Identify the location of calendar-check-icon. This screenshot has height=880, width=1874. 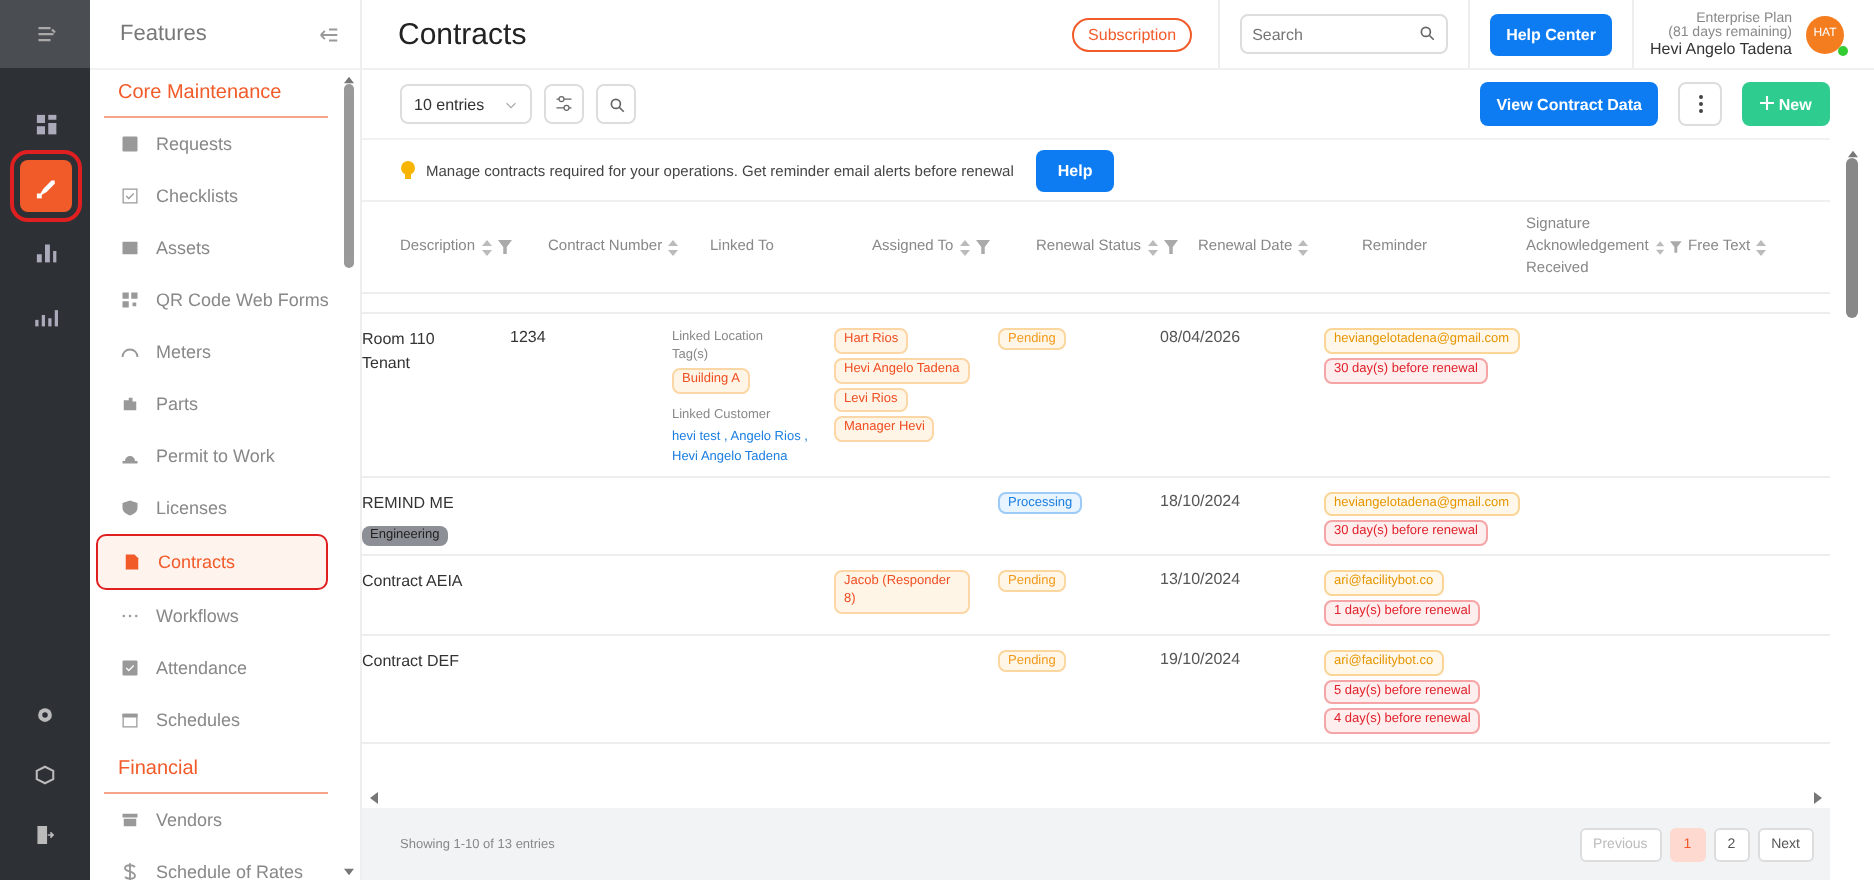
(130, 668).